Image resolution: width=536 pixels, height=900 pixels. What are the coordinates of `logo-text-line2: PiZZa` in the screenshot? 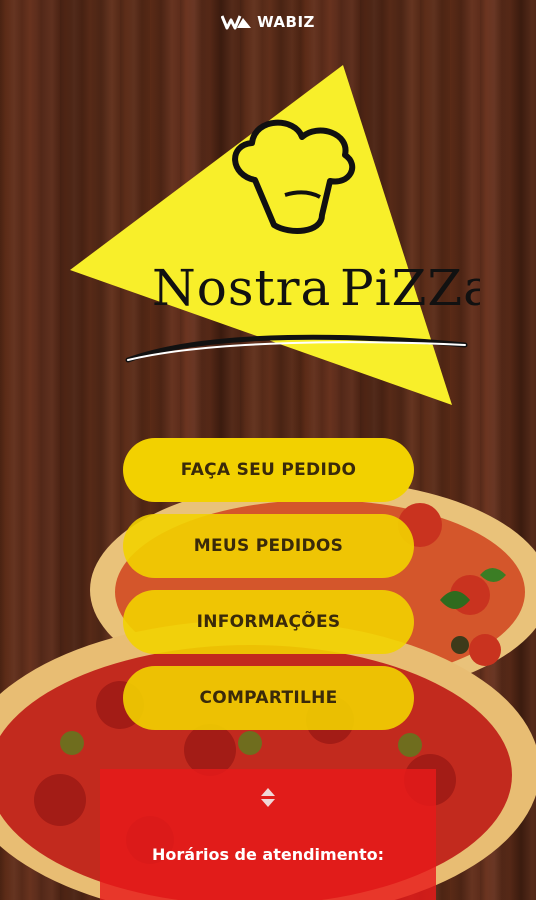 It's located at (410, 288).